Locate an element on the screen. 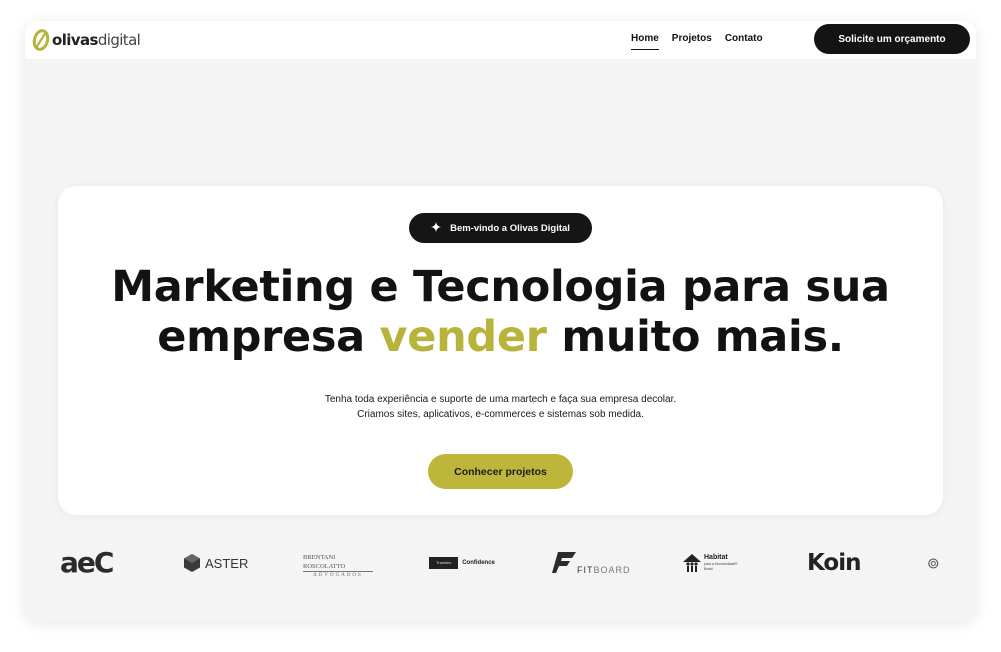 The width and height of the screenshot is (1001, 652). aster-hexagon-icon is located at coordinates (192, 563).